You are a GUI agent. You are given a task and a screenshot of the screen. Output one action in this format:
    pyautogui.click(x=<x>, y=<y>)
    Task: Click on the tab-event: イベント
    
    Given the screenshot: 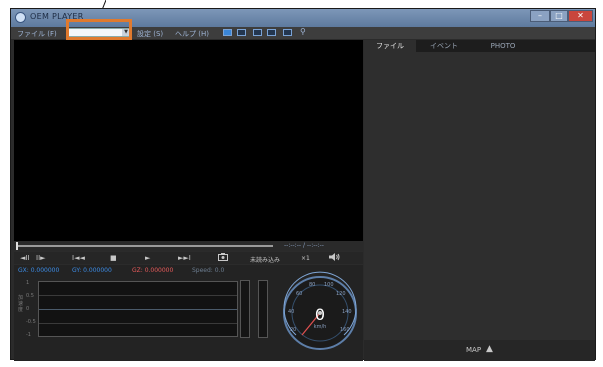 What is the action you would take?
    pyautogui.click(x=444, y=46)
    